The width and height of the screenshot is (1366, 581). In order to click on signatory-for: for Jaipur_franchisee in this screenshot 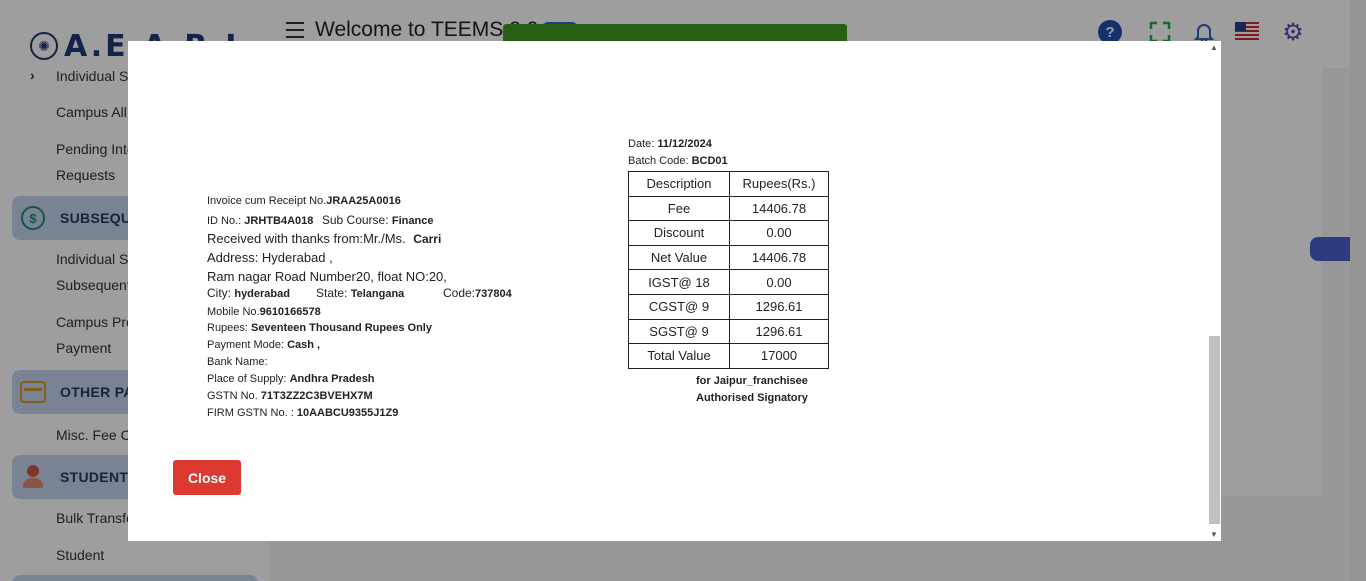, I will do `click(752, 380)`.